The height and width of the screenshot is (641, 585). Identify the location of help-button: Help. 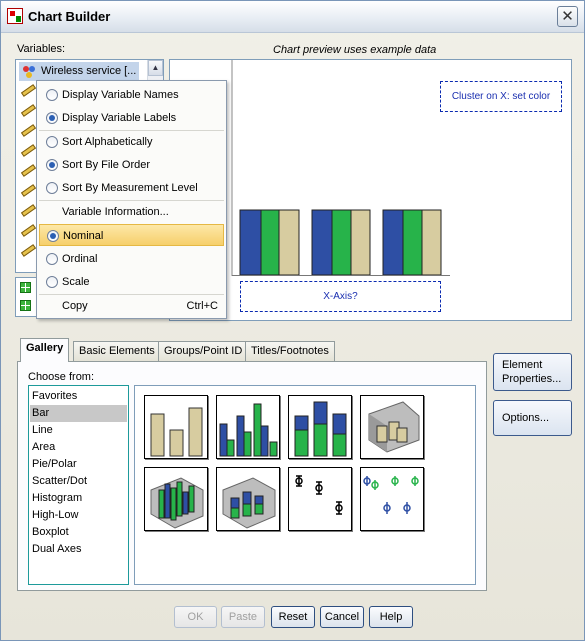
(391, 617).